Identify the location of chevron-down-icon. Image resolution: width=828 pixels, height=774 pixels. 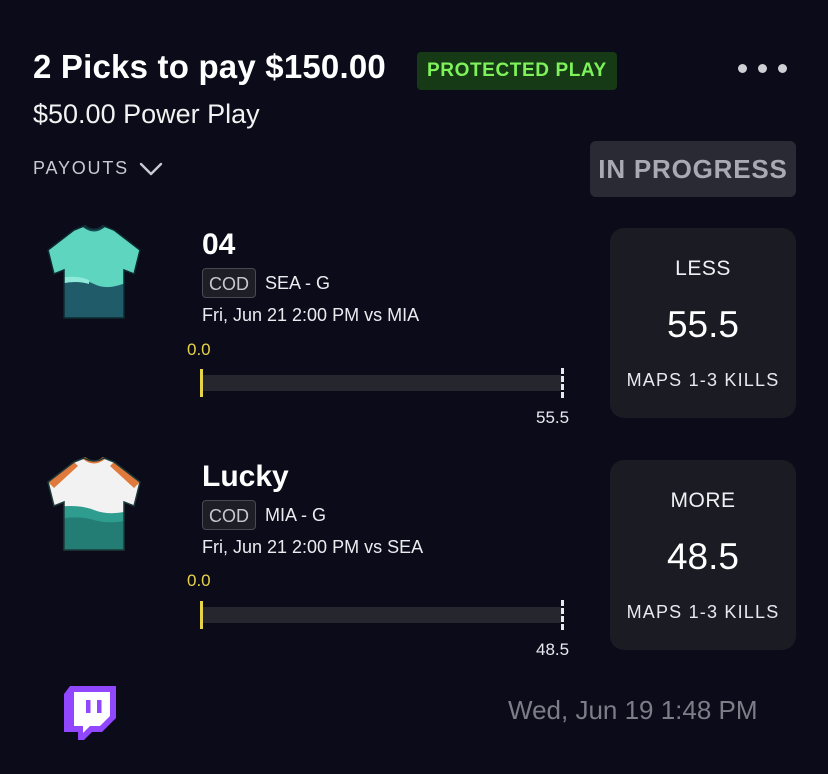
(151, 168).